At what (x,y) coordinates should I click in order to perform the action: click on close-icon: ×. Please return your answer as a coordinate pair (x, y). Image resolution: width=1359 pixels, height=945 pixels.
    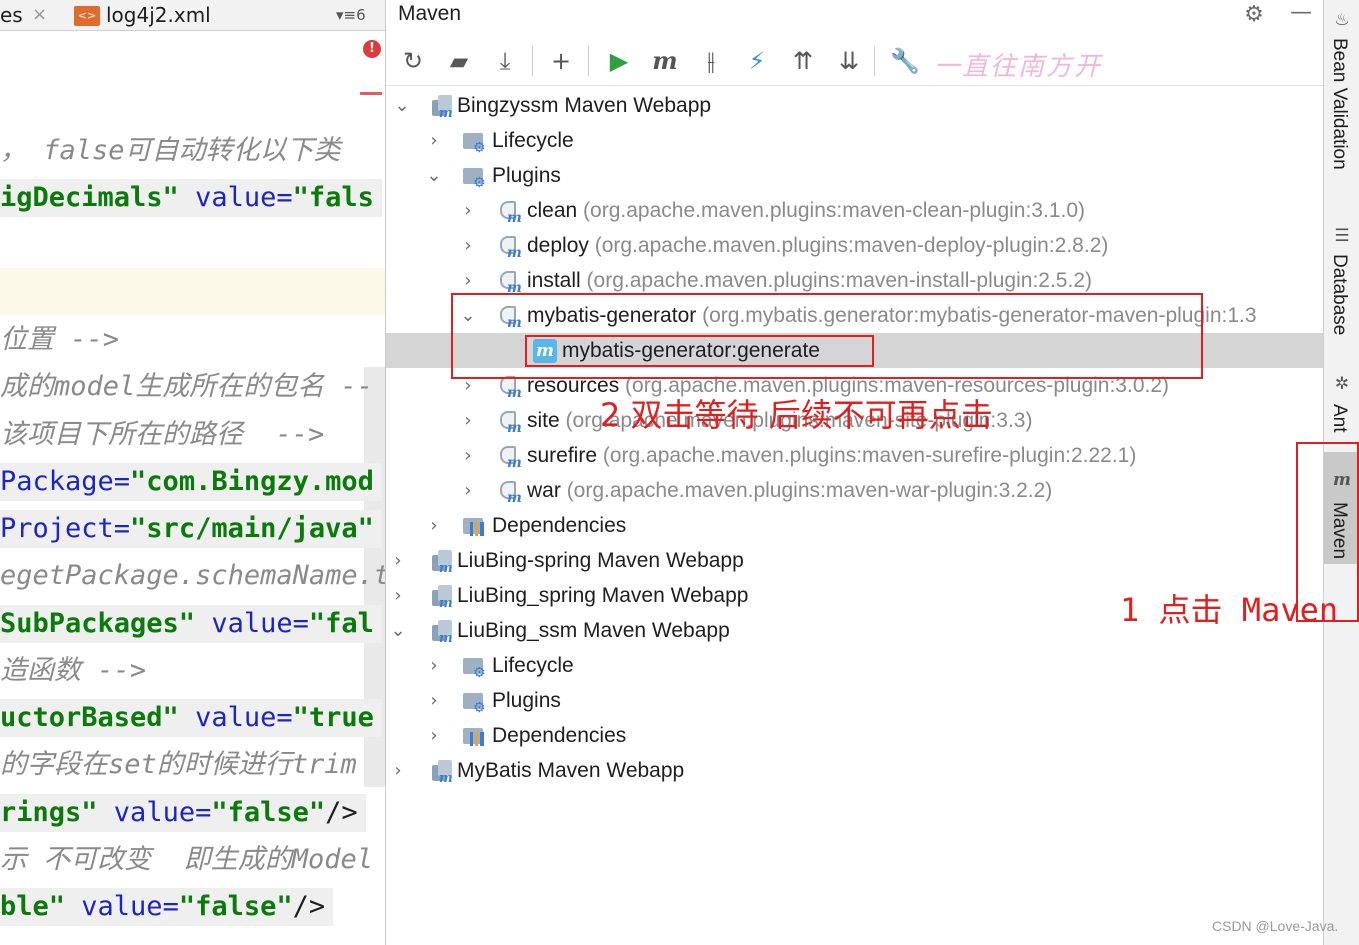
    Looking at the image, I should click on (39, 15).